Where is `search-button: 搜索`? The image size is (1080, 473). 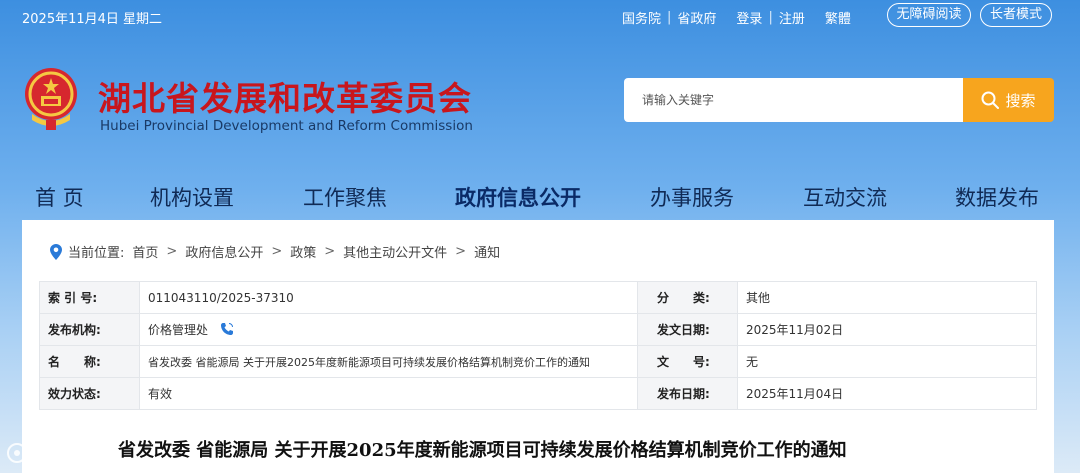 search-button: 搜索 is located at coordinates (1008, 100).